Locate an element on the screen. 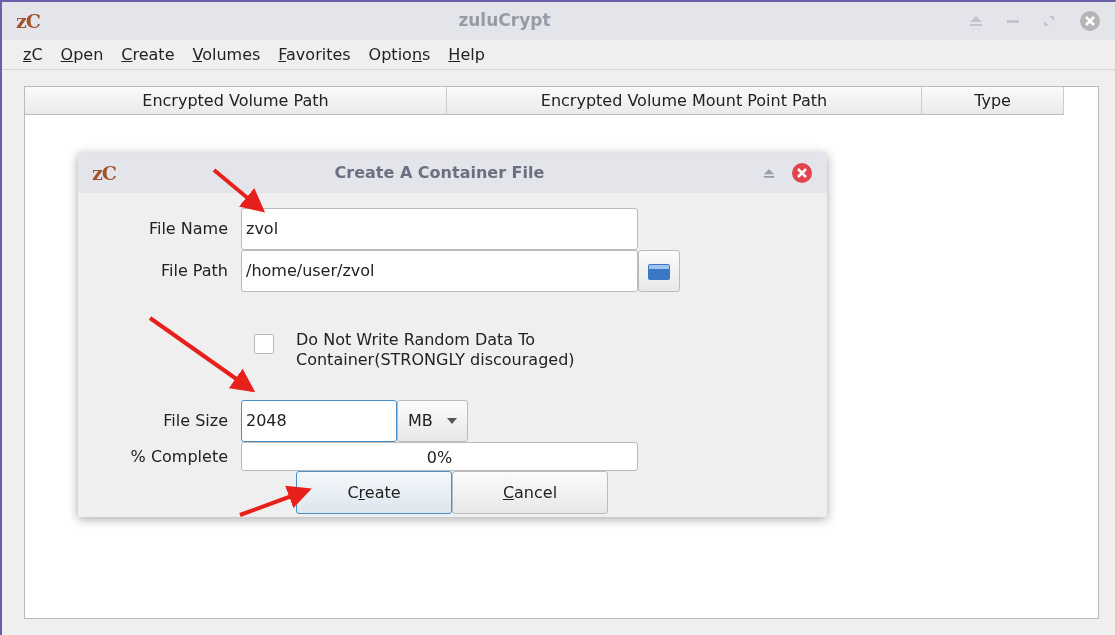  checkbox-label: Do Not Write Random Data To Container(STRONGLY discouraged) is located at coordinates (436, 350).